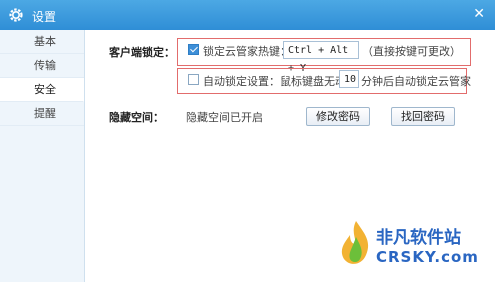 The width and height of the screenshot is (495, 282). I want to click on sidebar-item-security: 安全, so click(42, 90).